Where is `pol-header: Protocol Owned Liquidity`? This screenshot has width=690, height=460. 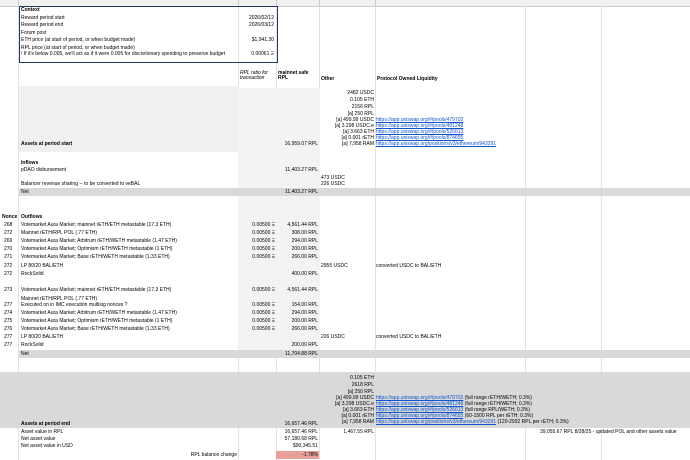
pol-header: Protocol Owned Liquidity is located at coordinates (407, 79).